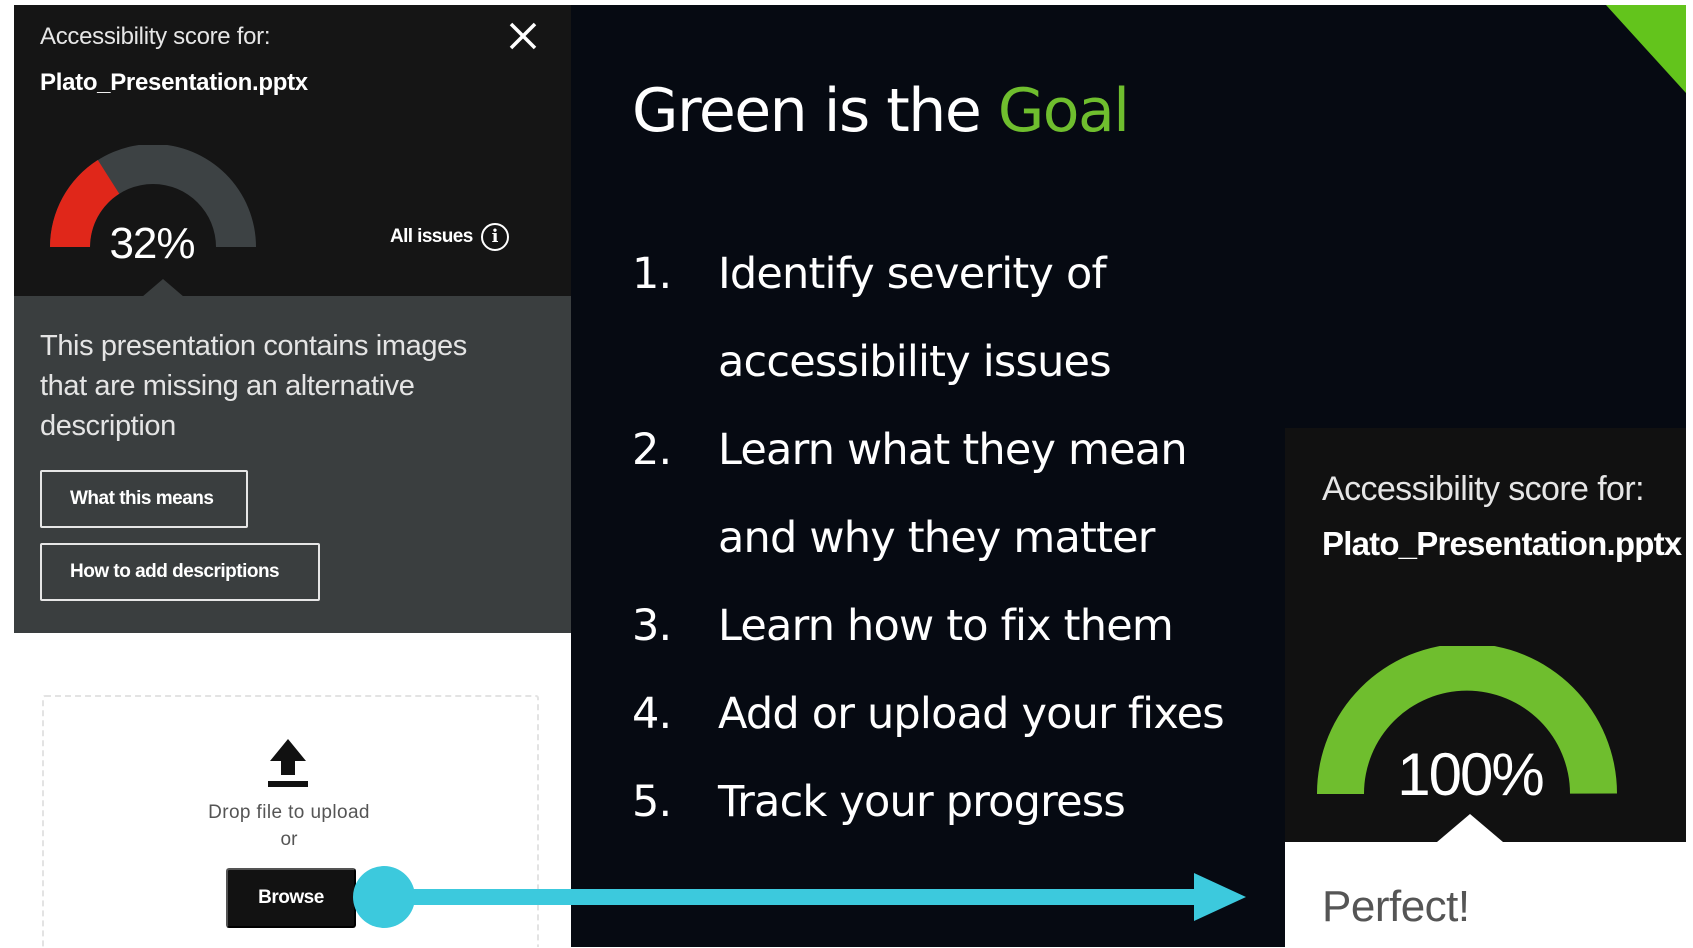 Image resolution: width=1693 pixels, height=948 pixels. Describe the element at coordinates (946, 626) in the screenshot. I see `list-item-text: Learn how to fix them` at that location.